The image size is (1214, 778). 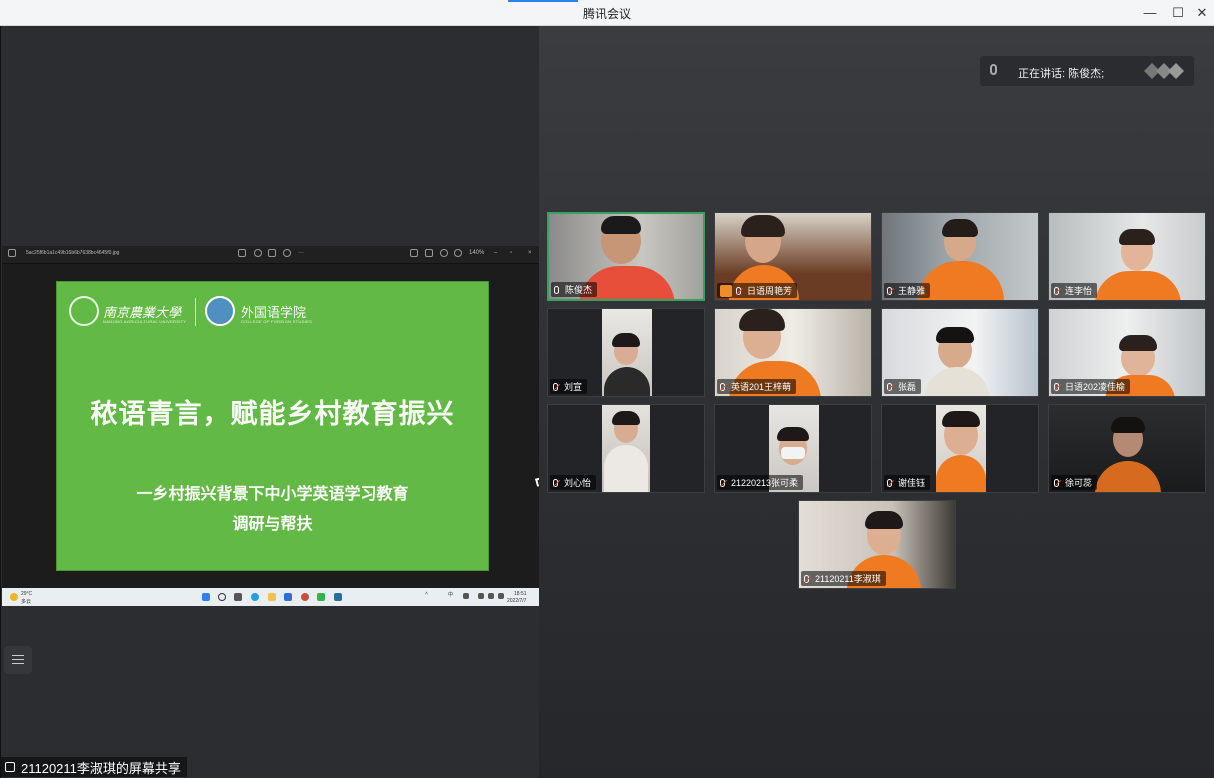 What do you see at coordinates (451, 595) in the screenshot?
I see `tray-lang: 中` at bounding box center [451, 595].